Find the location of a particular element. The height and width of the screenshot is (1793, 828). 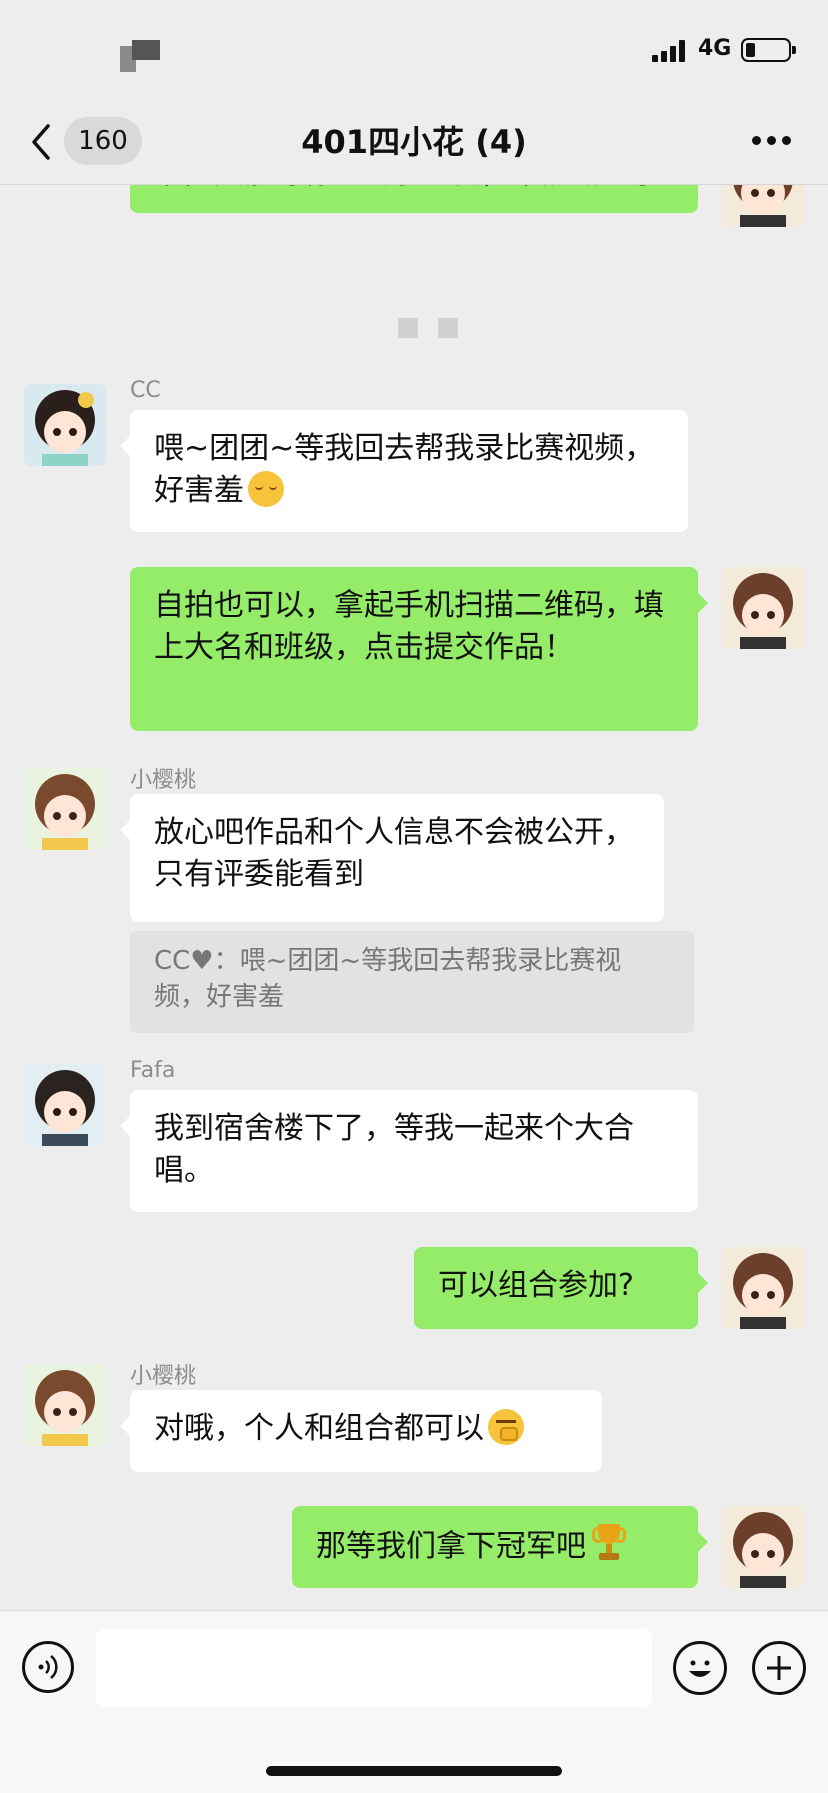

emoji-button is located at coordinates (700, 1668).